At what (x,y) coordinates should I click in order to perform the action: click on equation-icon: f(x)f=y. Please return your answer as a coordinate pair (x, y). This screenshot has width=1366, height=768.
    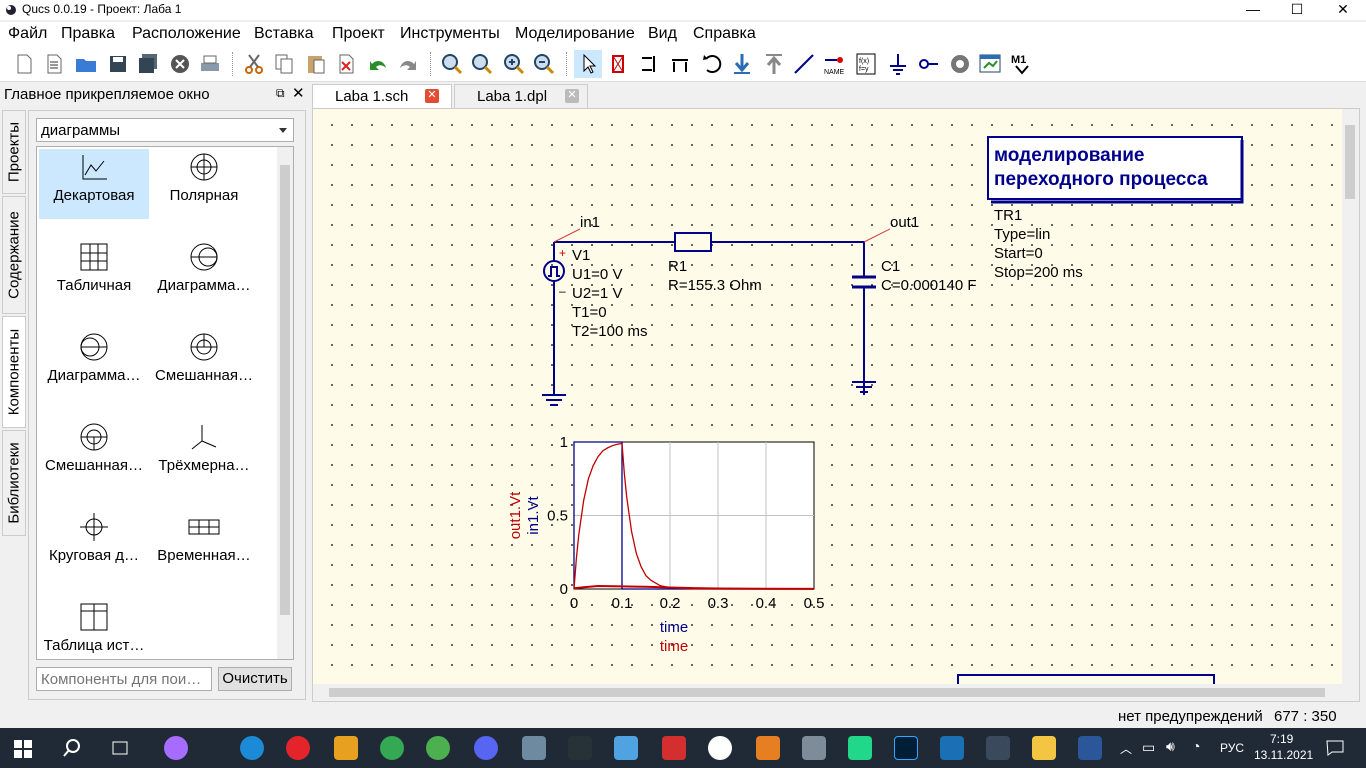
    Looking at the image, I should click on (866, 64).